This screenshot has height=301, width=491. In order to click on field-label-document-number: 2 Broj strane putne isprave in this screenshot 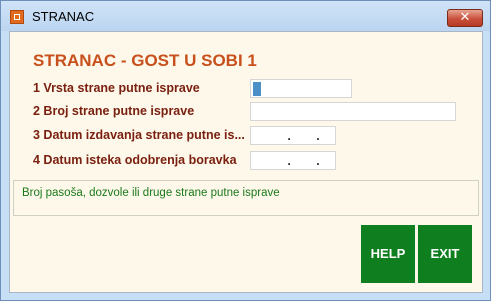, I will do `click(114, 111)`.